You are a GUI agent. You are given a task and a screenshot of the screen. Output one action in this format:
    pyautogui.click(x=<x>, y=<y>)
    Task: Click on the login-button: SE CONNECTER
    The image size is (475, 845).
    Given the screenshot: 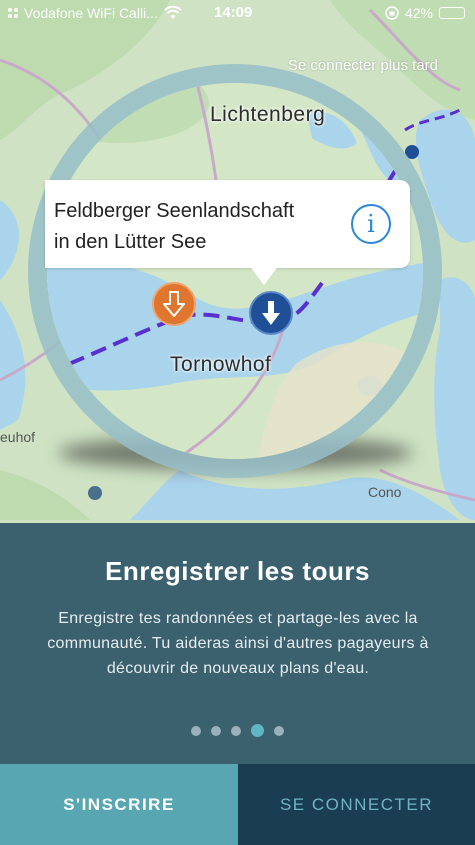 What is the action you would take?
    pyautogui.click(x=356, y=804)
    